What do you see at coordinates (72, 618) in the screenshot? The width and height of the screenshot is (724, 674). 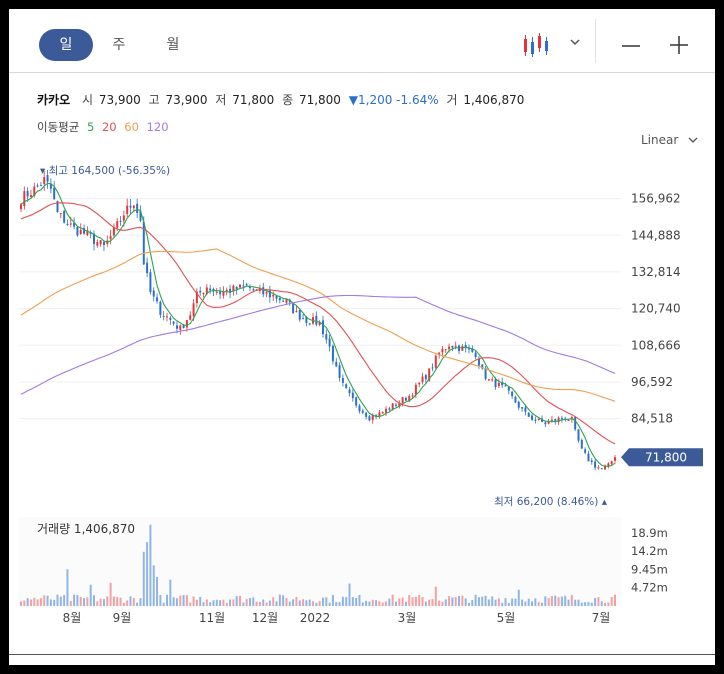 I see `x-tick-label: 8월` at bounding box center [72, 618].